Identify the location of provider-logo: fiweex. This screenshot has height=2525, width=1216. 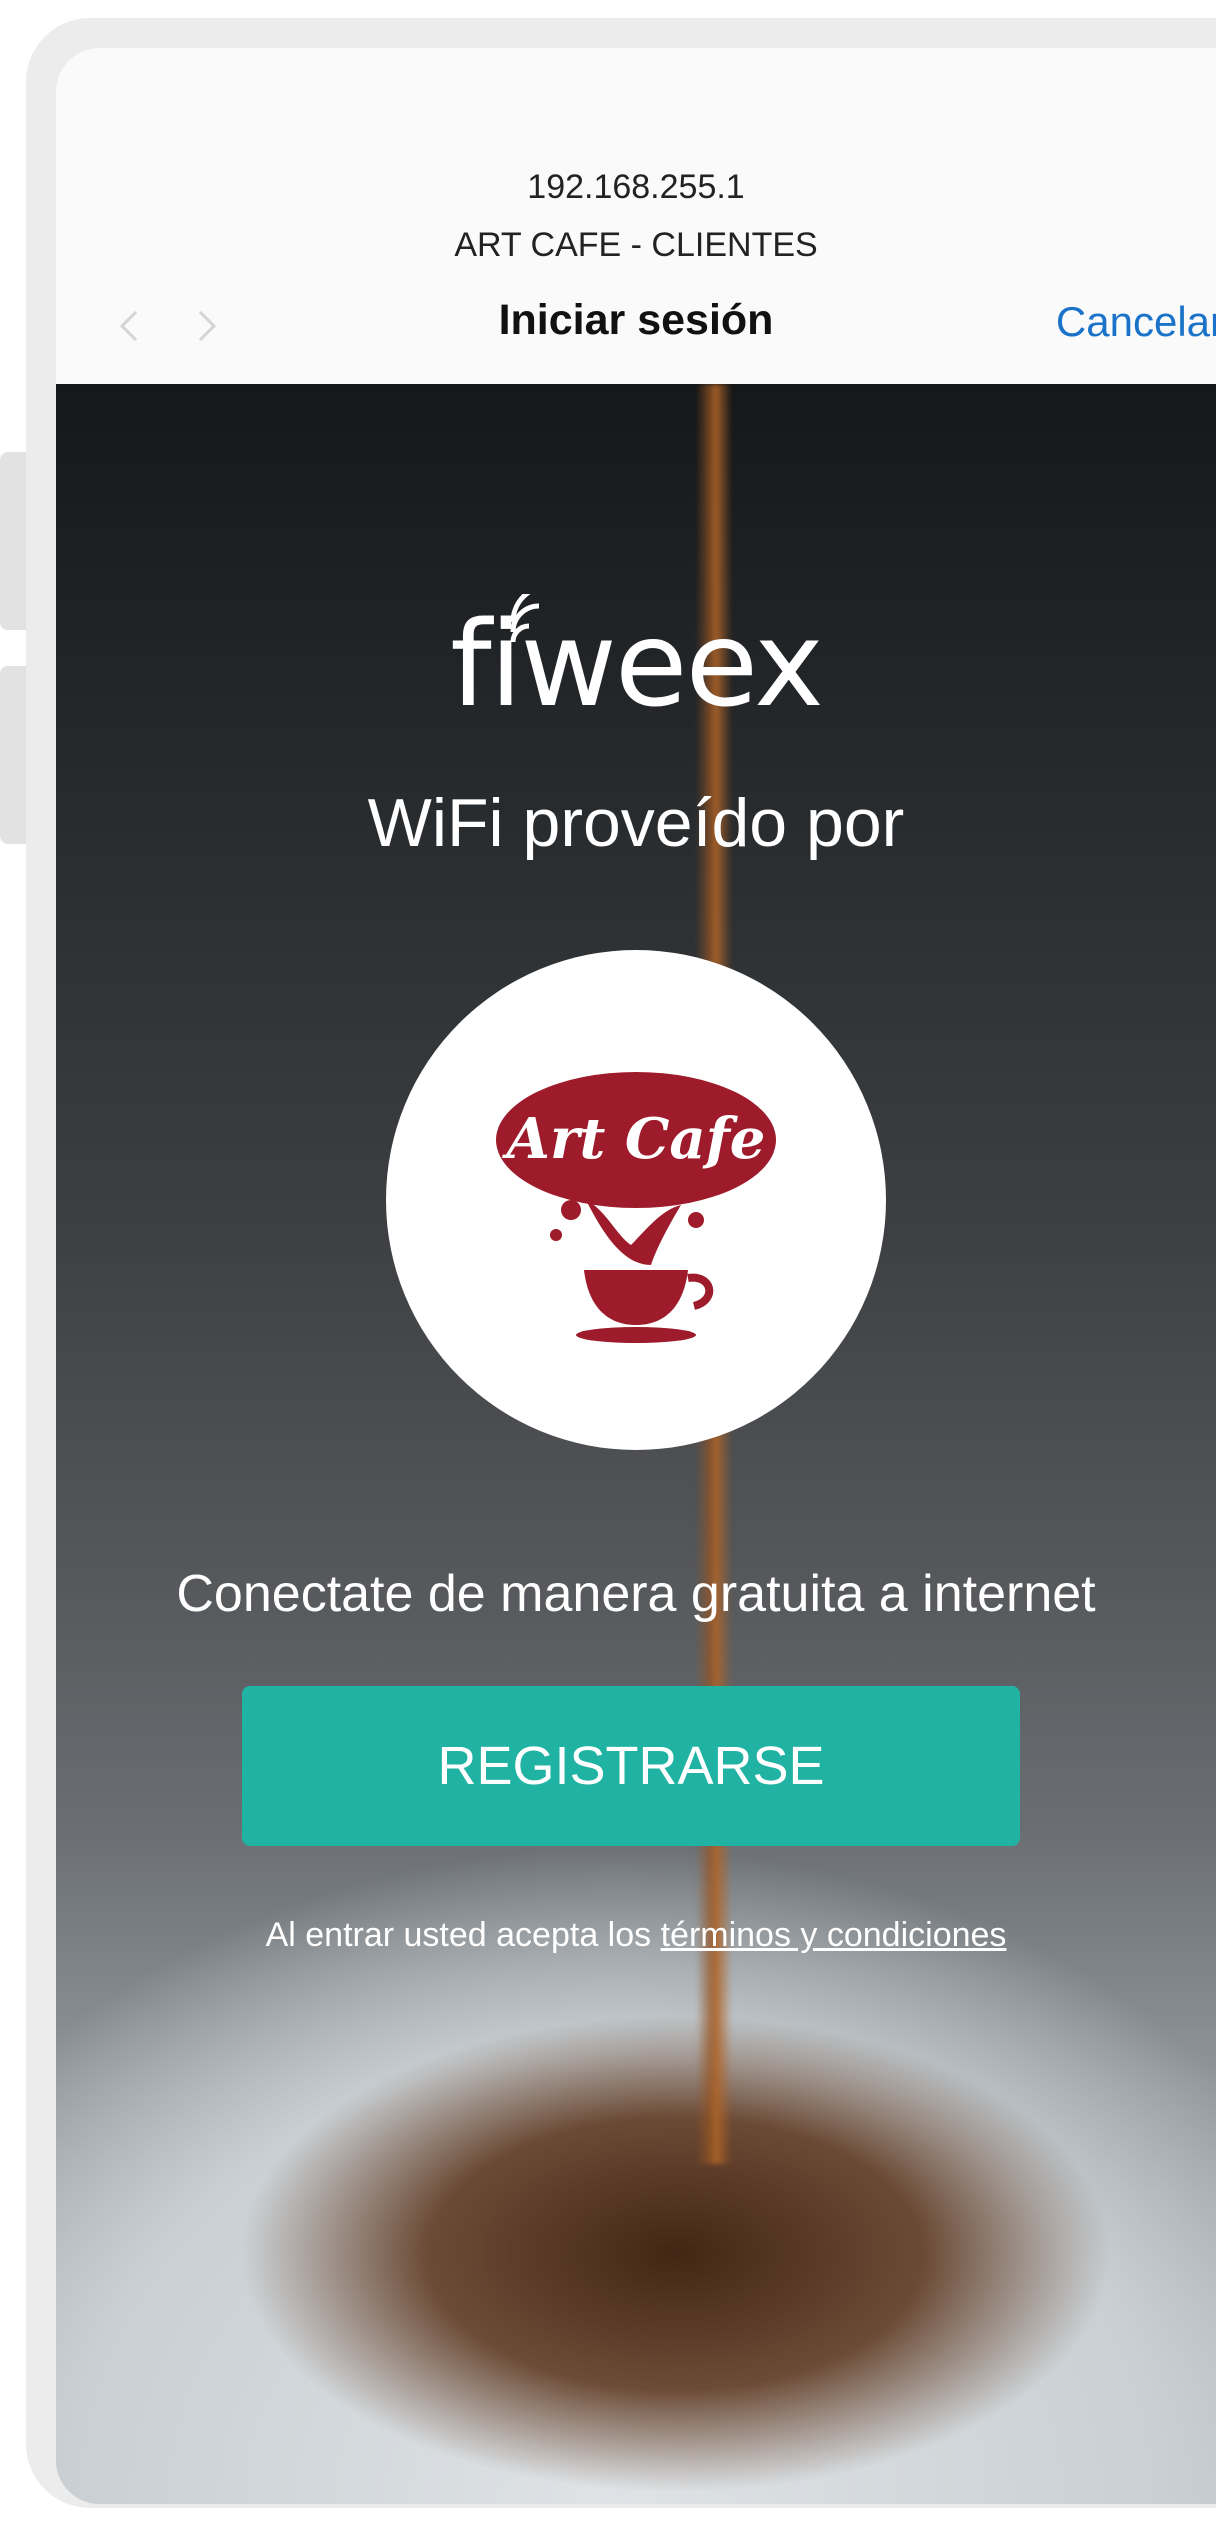
(636, 664).